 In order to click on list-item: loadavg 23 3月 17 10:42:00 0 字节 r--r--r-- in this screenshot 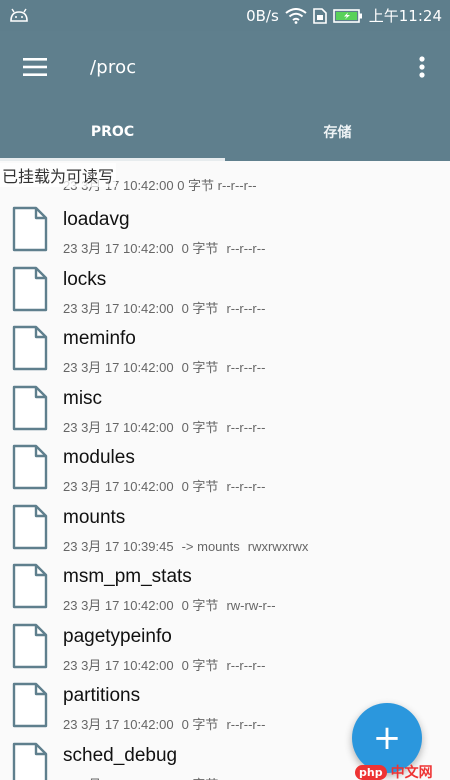, I will do `click(225, 236)`.